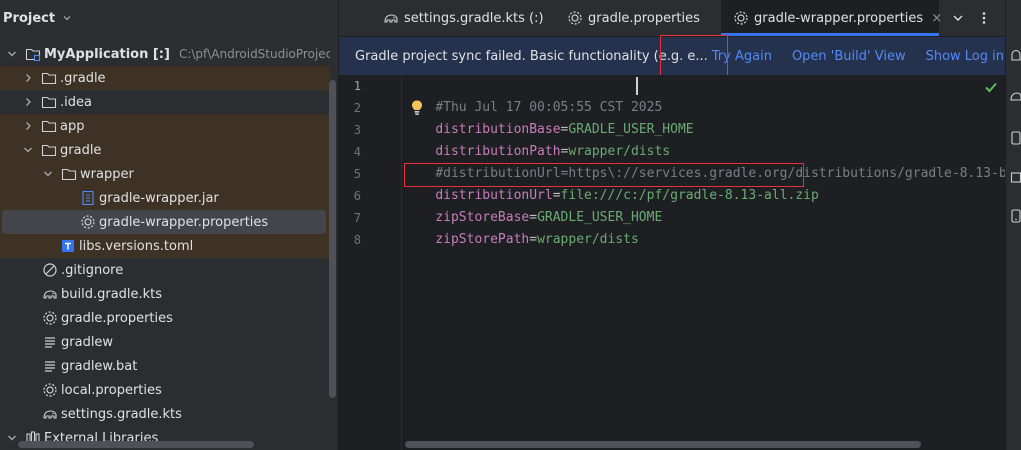  I want to click on try-again-link: Try Again, so click(742, 56).